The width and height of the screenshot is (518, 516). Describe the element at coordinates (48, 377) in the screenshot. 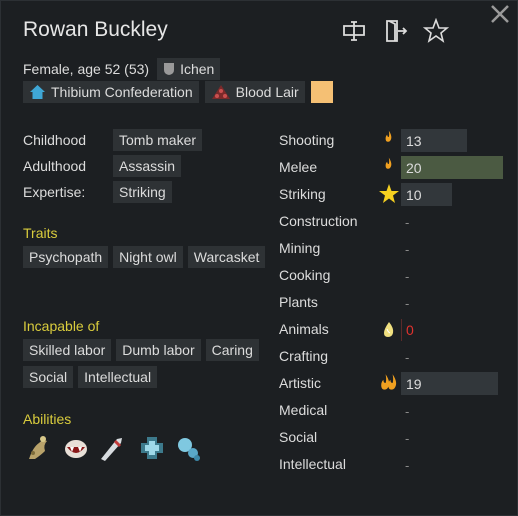

I see `incapable-chip: Social` at that location.